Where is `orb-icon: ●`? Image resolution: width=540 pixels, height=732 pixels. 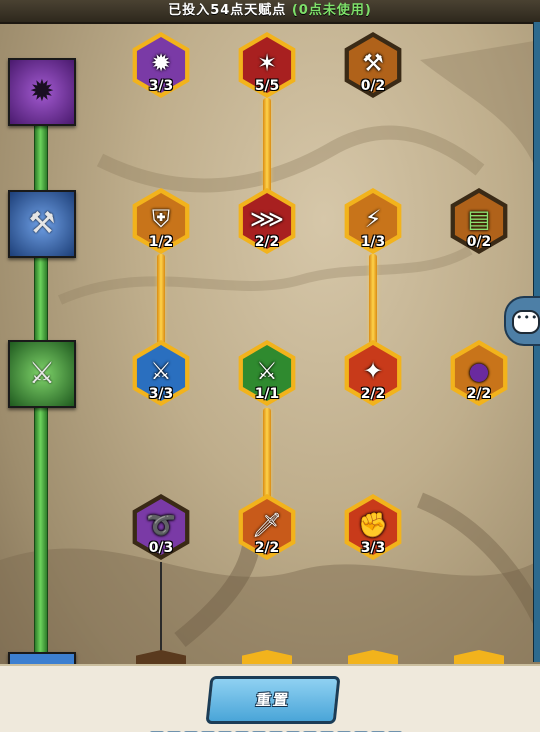
orb-icon: ● is located at coordinates (479, 371).